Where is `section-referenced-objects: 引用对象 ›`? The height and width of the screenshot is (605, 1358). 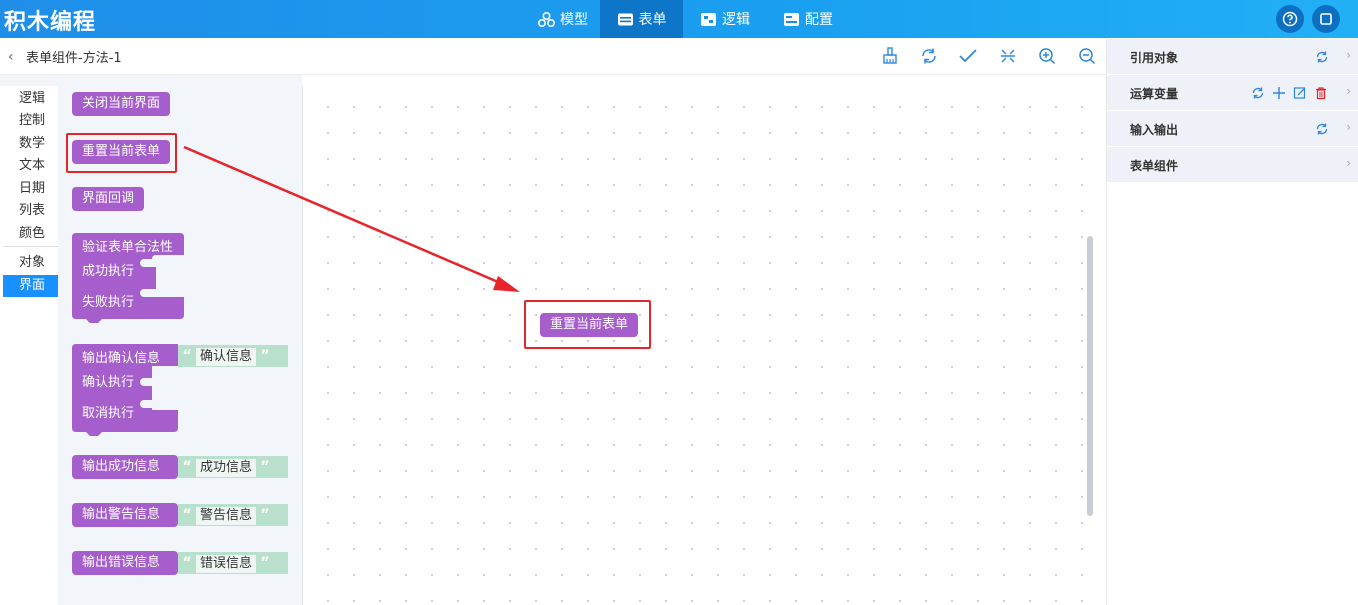
section-referenced-objects: 引用对象 › is located at coordinates (1232, 57).